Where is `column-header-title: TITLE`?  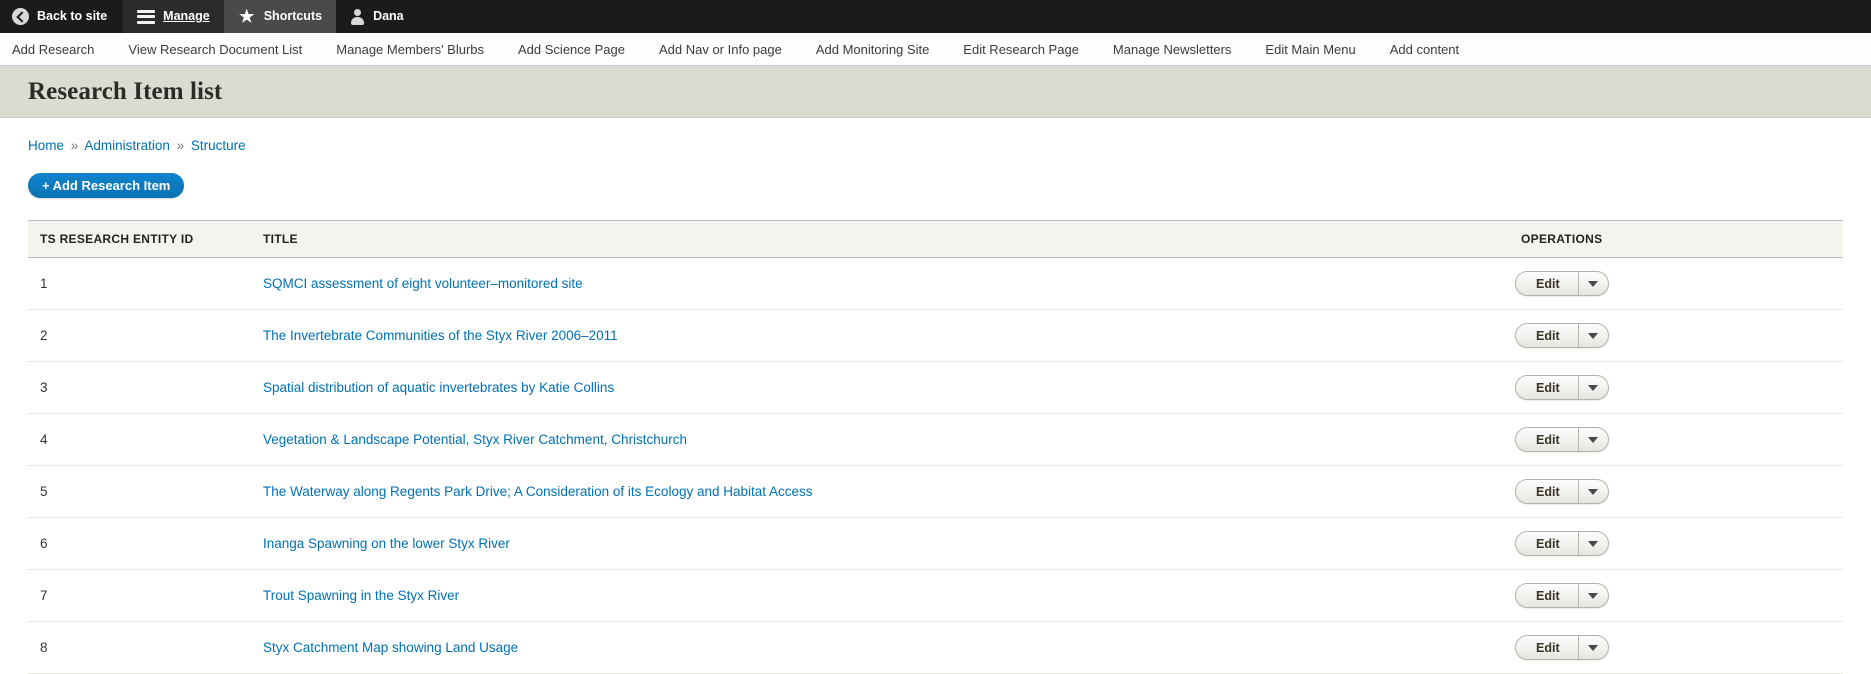
column-header-title: TITLE is located at coordinates (888, 239).